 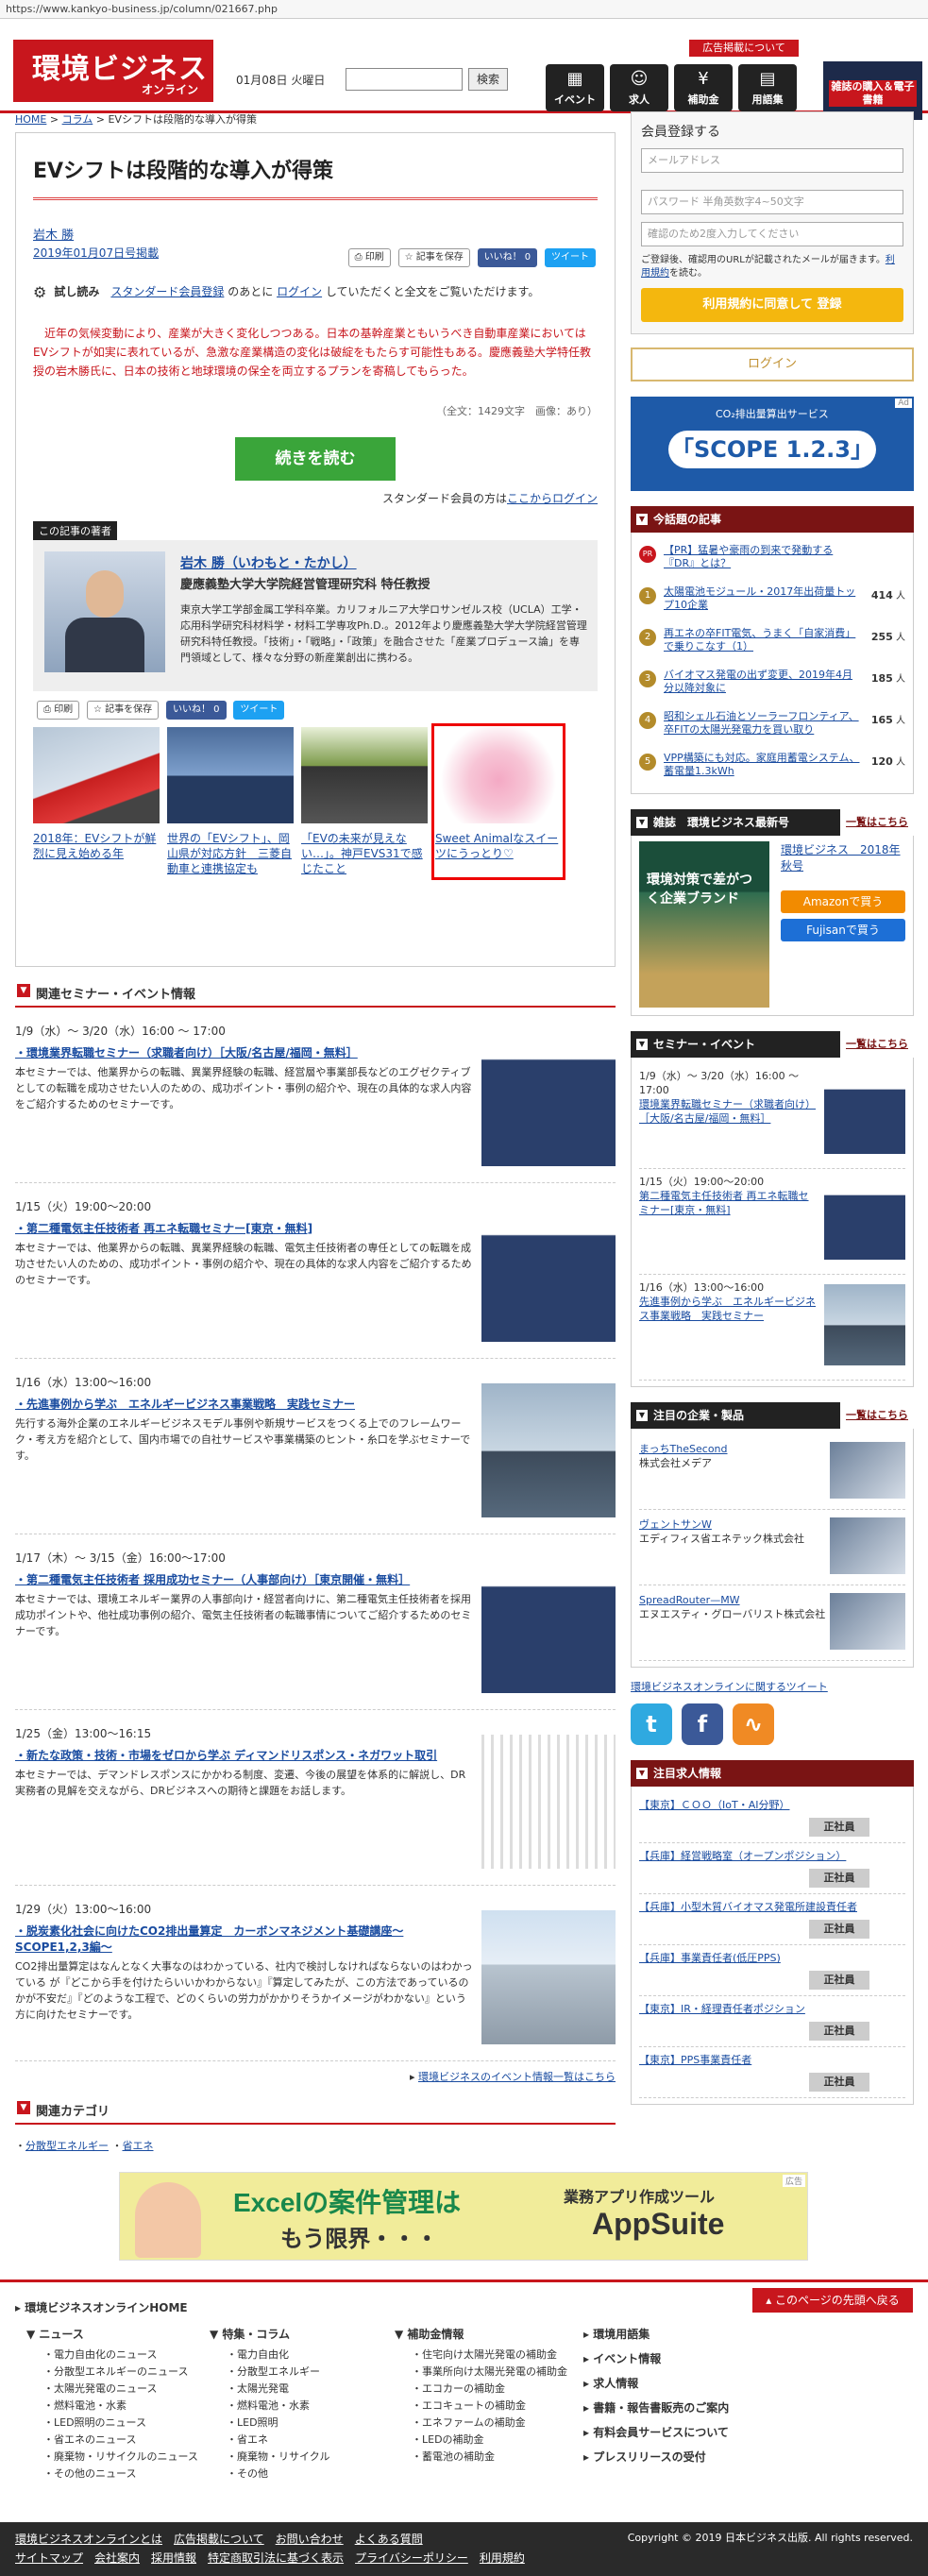 What do you see at coordinates (772, 1970) in the screenshot?
I see `job-item: 【兵庫】事業責任者(低圧PPS) 正社員` at bounding box center [772, 1970].